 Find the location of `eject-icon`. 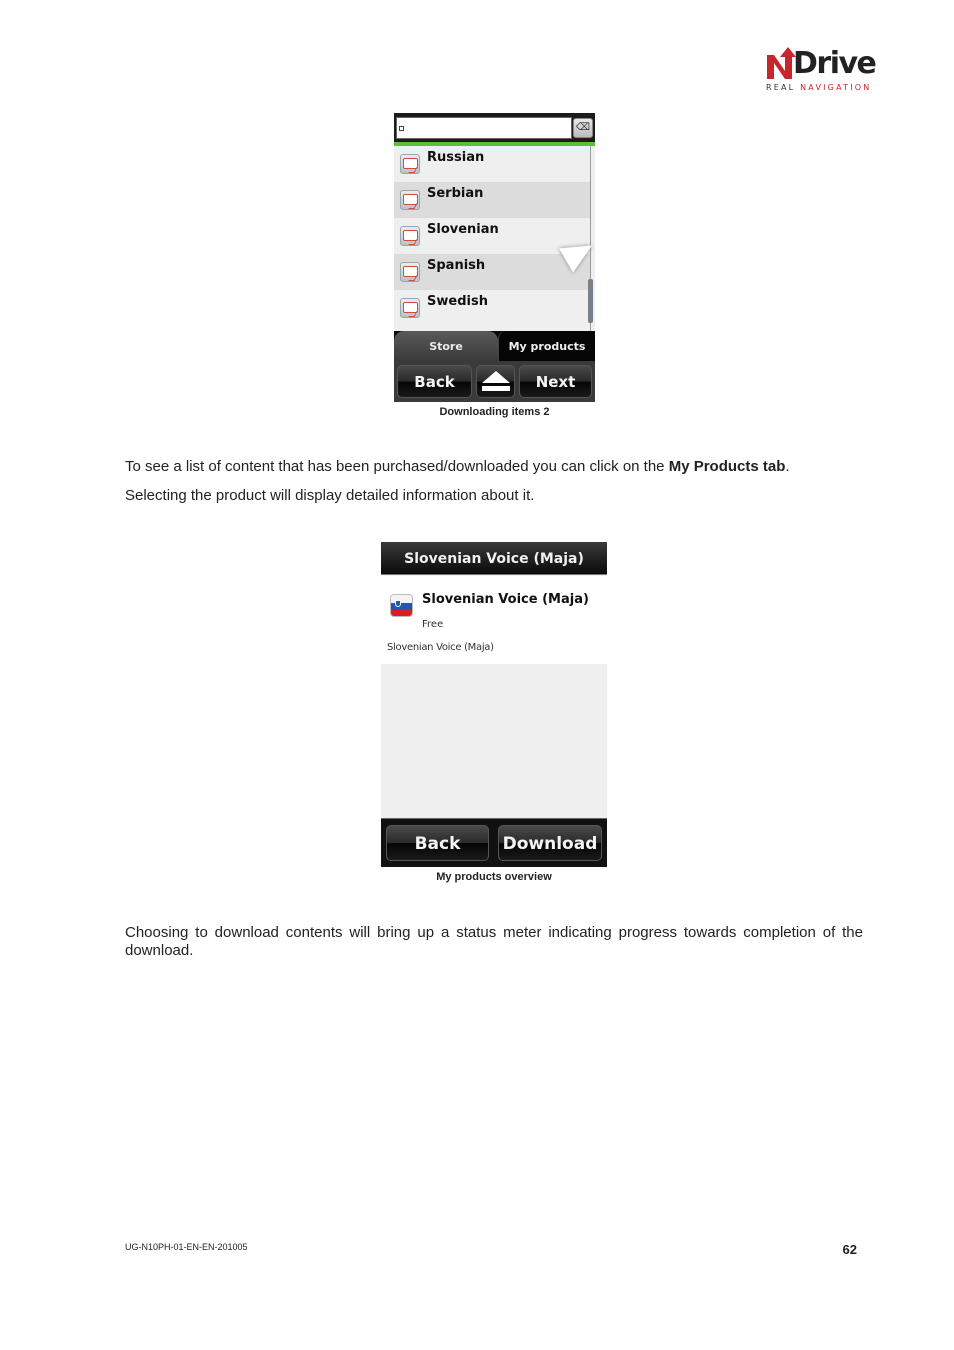

eject-icon is located at coordinates (496, 377).